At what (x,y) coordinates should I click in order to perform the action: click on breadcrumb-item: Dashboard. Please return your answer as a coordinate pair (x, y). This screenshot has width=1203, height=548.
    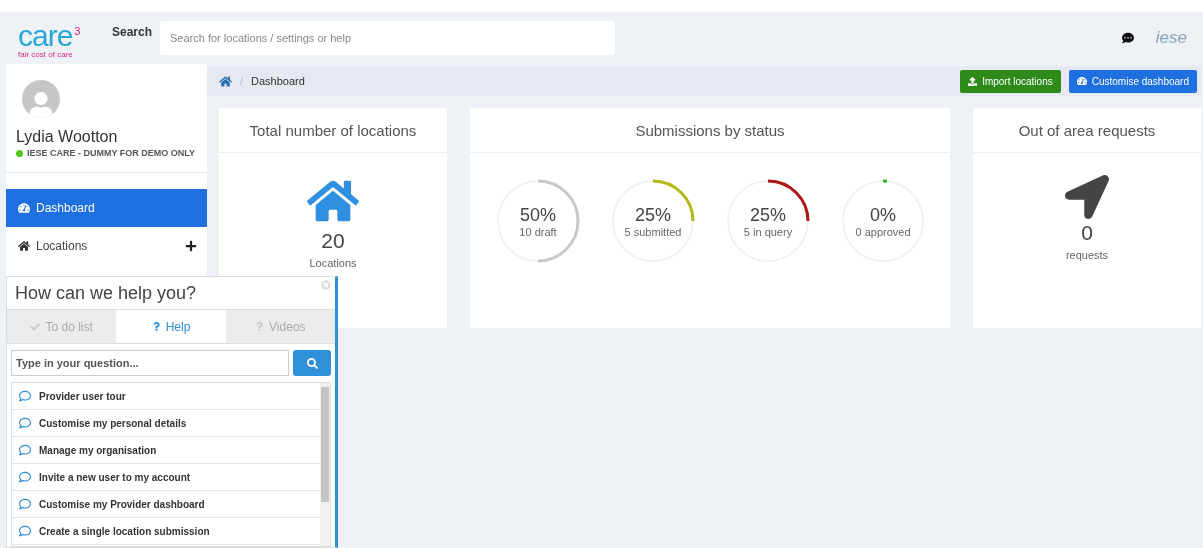
    Looking at the image, I should click on (278, 81).